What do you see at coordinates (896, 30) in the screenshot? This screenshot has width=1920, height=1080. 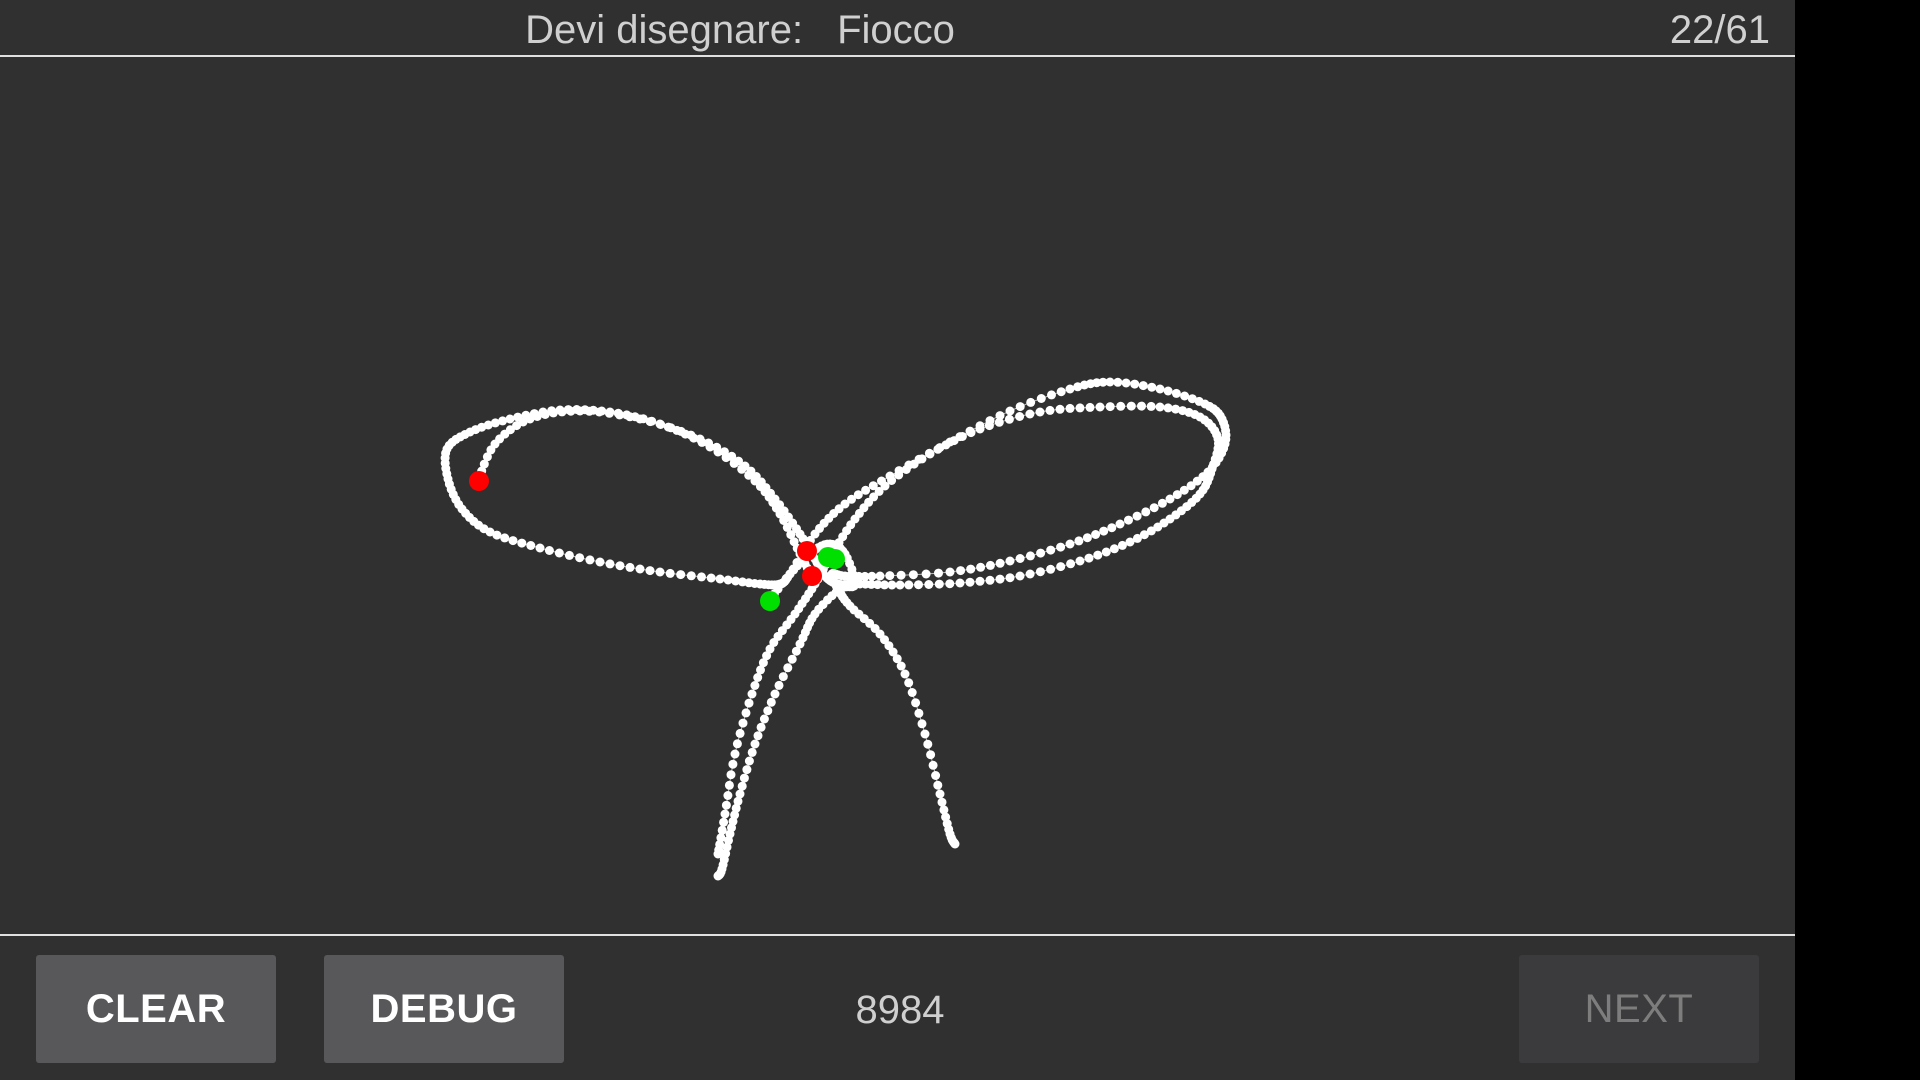 I see `prompt-word: Fiocco` at bounding box center [896, 30].